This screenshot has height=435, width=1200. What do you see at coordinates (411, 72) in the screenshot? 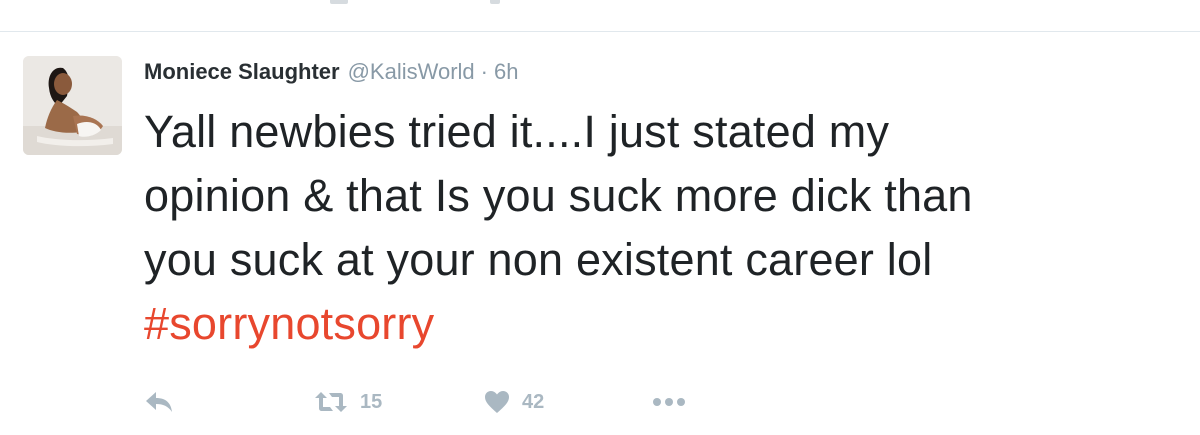
I see `author-username: @KalisWorld` at bounding box center [411, 72].